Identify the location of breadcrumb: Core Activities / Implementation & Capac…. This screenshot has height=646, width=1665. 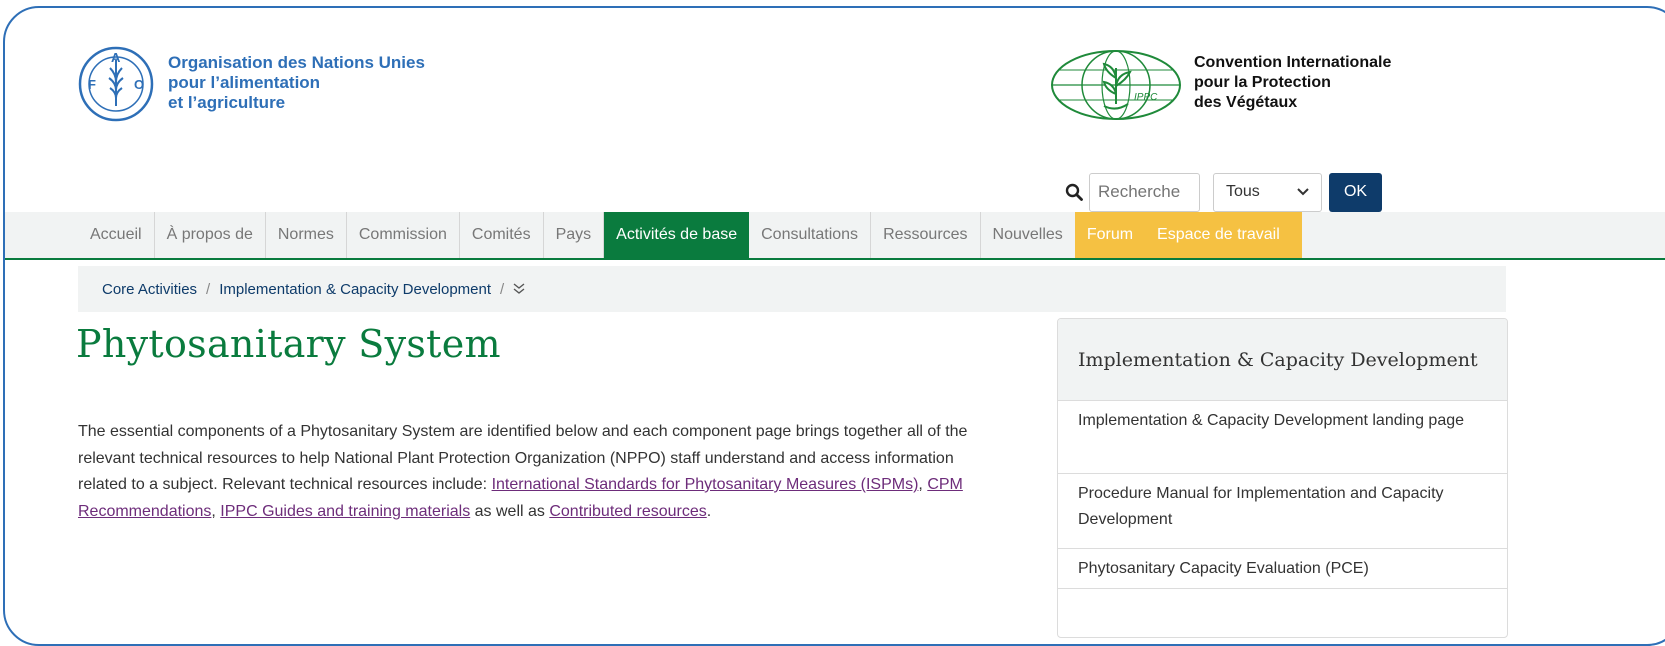
(792, 289).